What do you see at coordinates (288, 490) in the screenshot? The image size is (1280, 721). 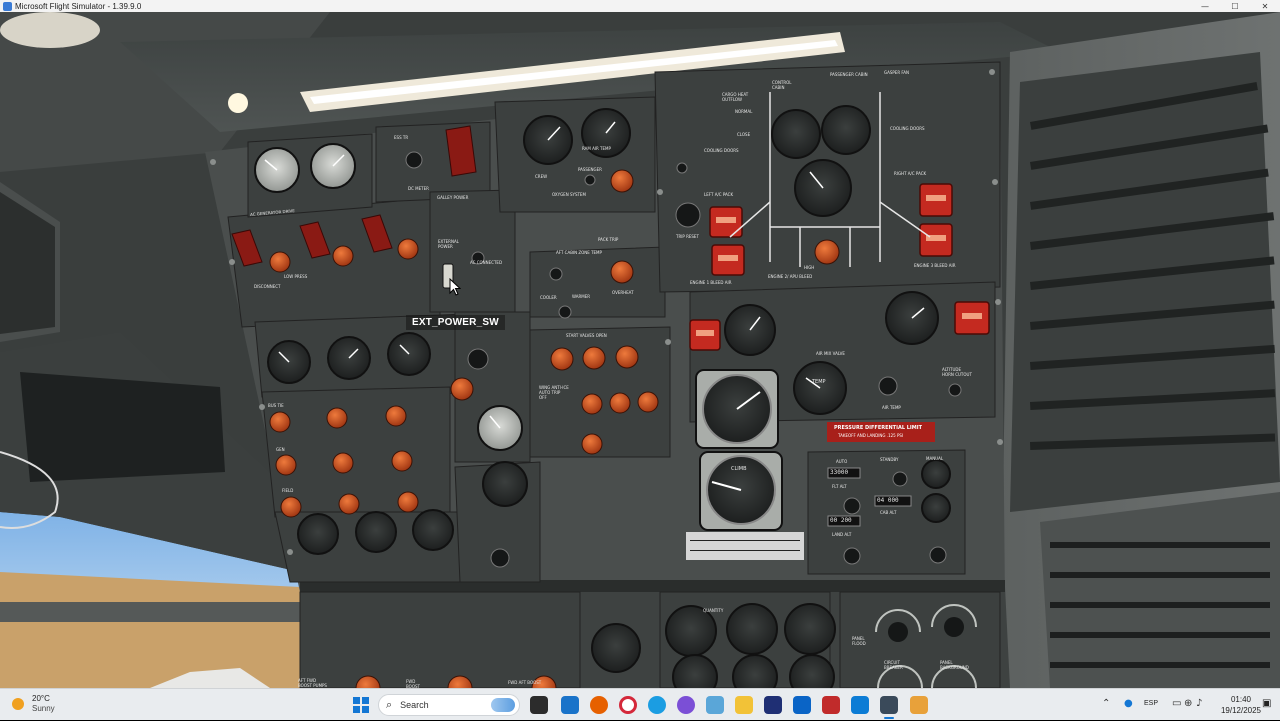 I see `field-label: FIELD` at bounding box center [288, 490].